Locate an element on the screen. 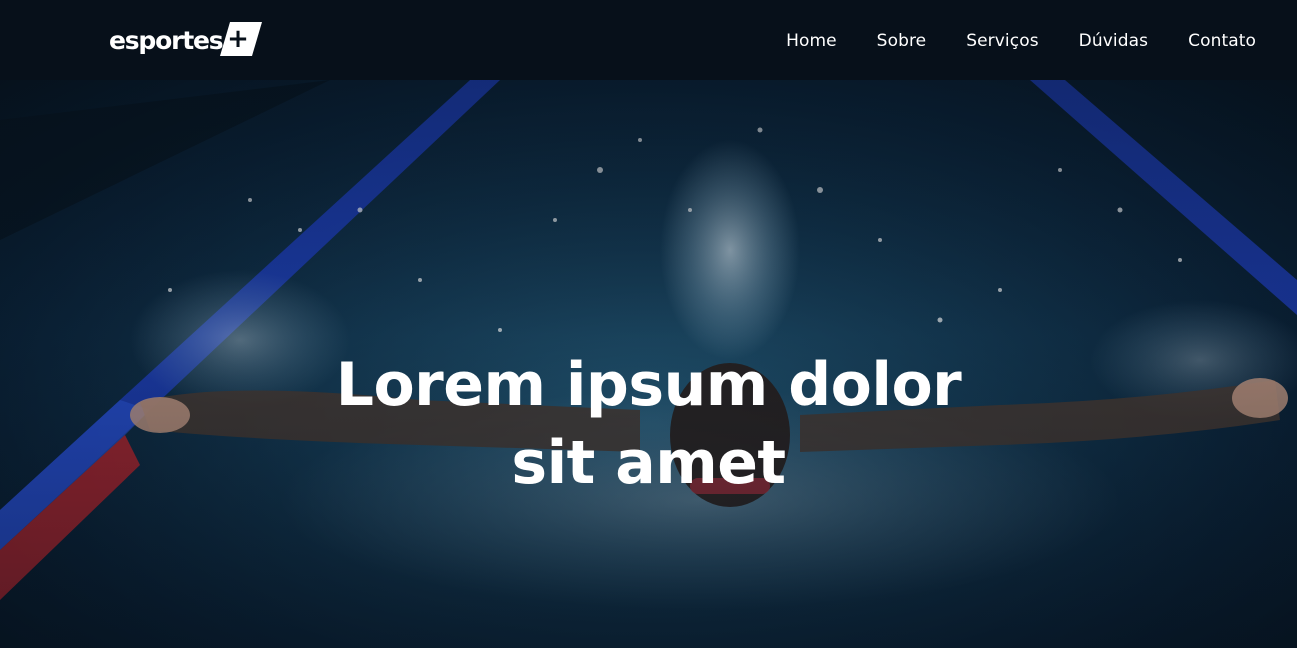 The image size is (1297, 648). brand-logo: esportes + is located at coordinates (186, 40).